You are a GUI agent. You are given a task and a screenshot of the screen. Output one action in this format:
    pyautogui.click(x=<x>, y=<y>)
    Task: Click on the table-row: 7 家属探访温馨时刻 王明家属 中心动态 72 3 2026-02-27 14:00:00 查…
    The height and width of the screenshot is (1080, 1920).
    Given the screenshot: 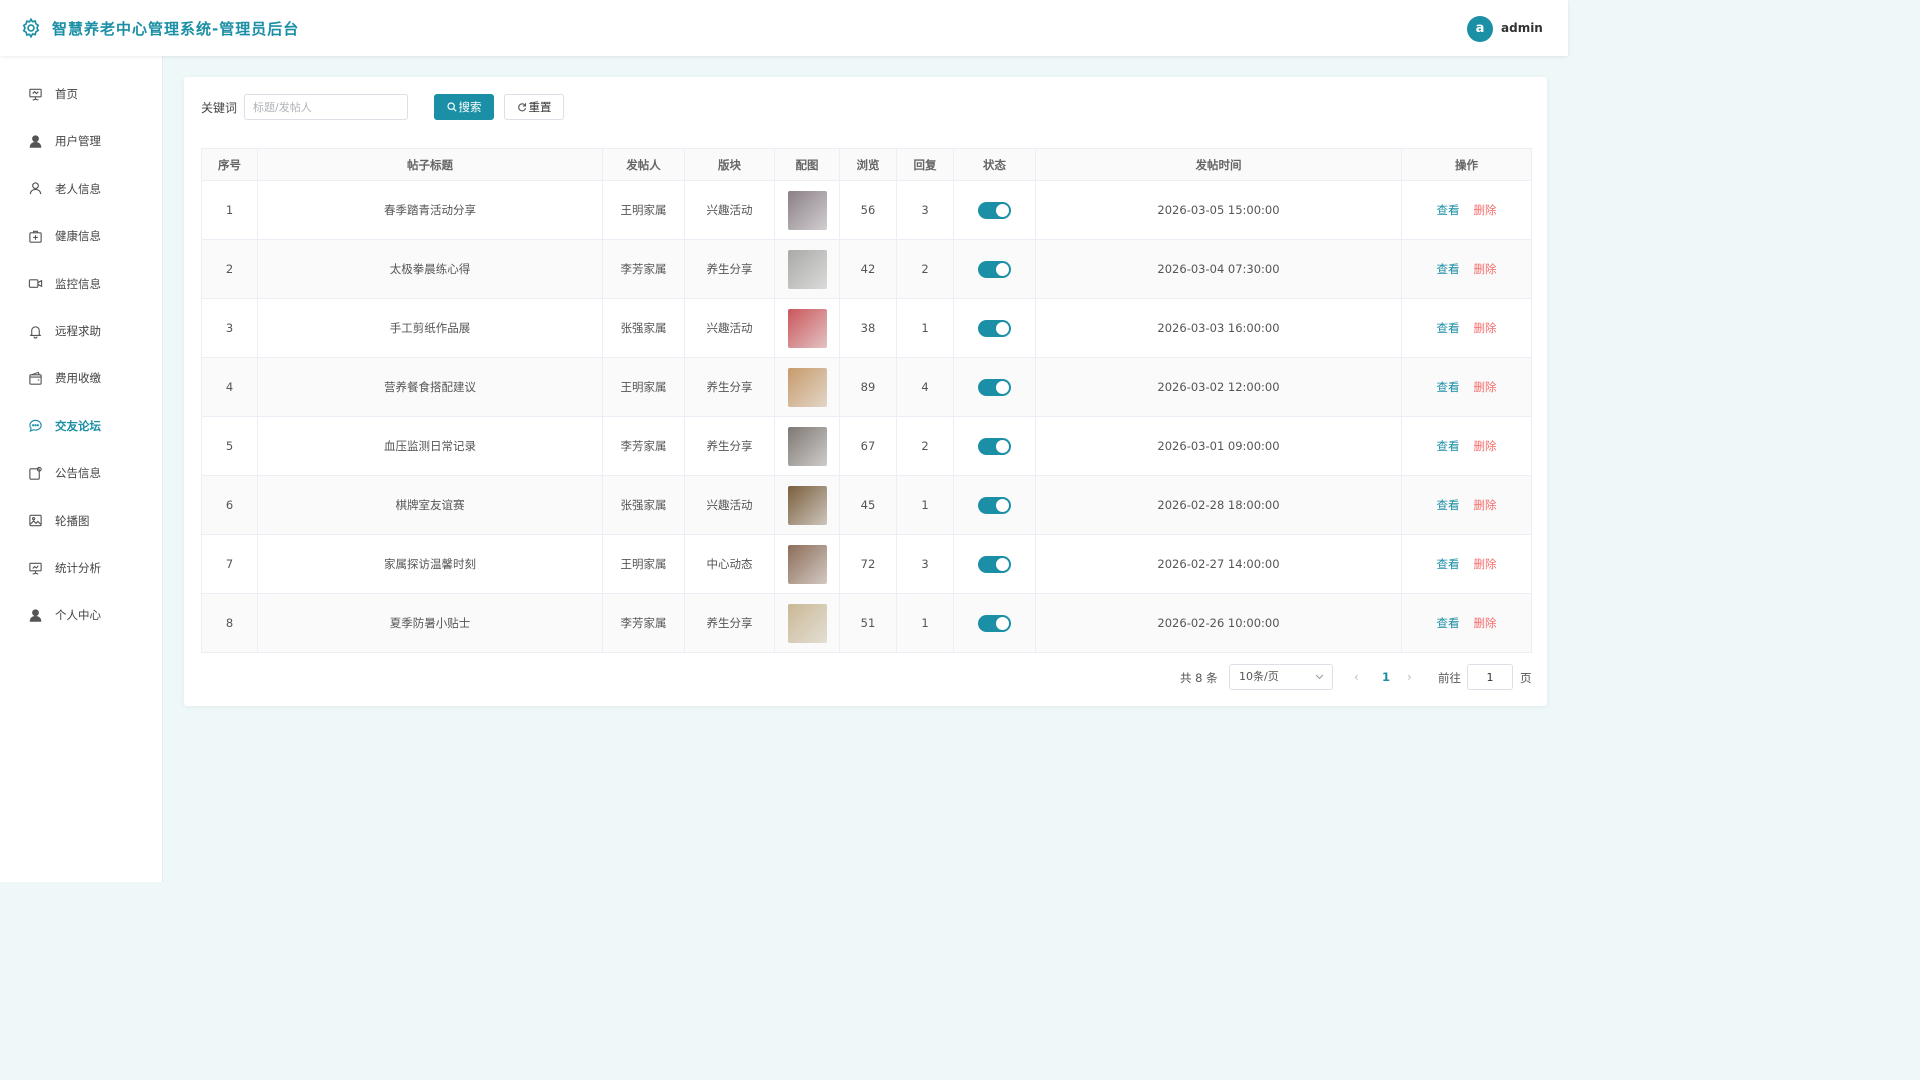 What is the action you would take?
    pyautogui.click(x=866, y=564)
    